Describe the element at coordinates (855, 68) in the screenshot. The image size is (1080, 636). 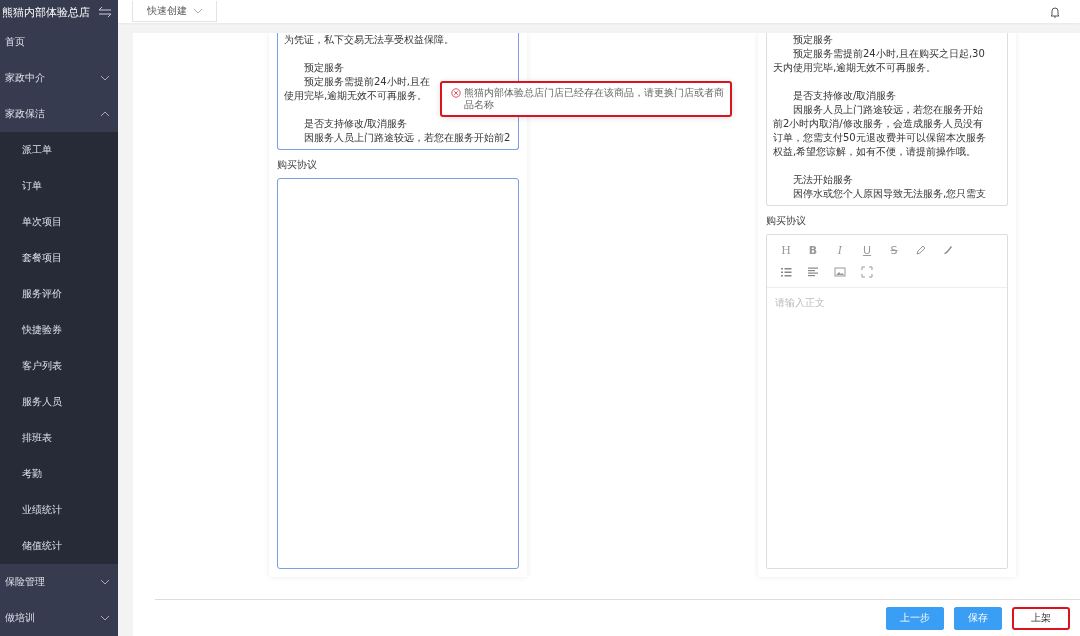
I see `description-line: 天内使用完毕,逾期无效不可再服务。` at that location.